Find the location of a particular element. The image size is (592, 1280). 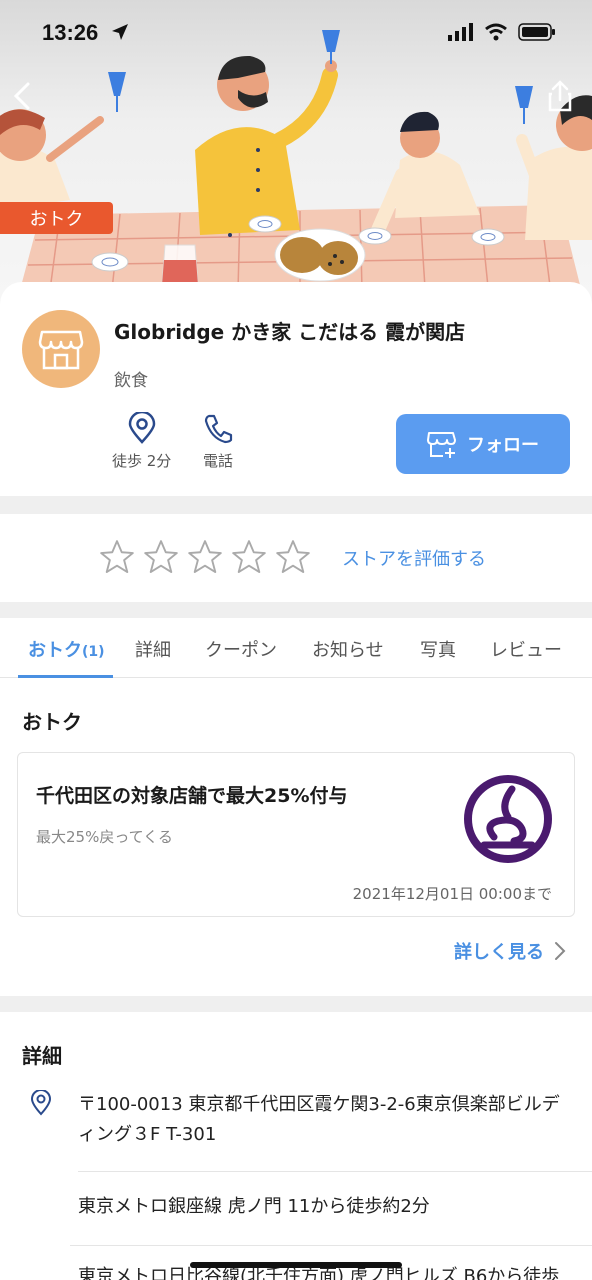

store-avatar is located at coordinates (61, 349).